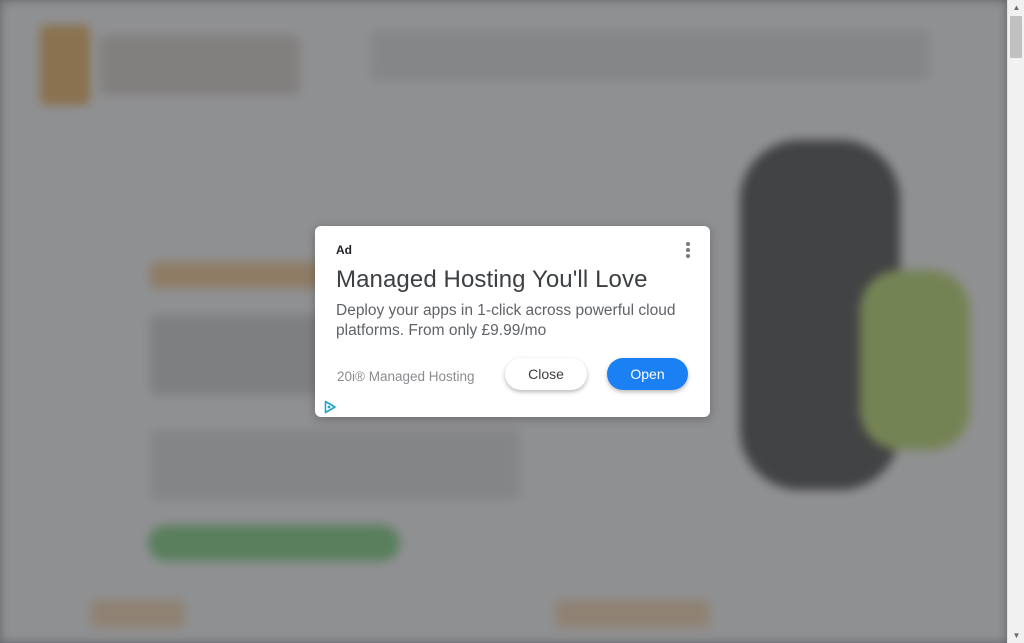 This screenshot has width=1024, height=643. What do you see at coordinates (344, 250) in the screenshot?
I see `ad-label: Ad` at bounding box center [344, 250].